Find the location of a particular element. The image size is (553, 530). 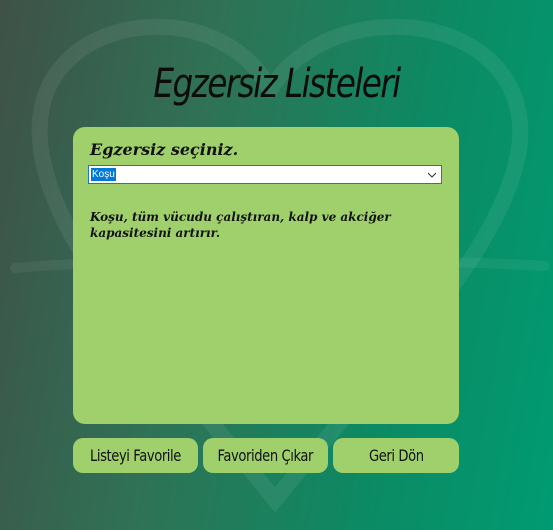

page-title: Egzersiz Listeleri is located at coordinates (277, 84).